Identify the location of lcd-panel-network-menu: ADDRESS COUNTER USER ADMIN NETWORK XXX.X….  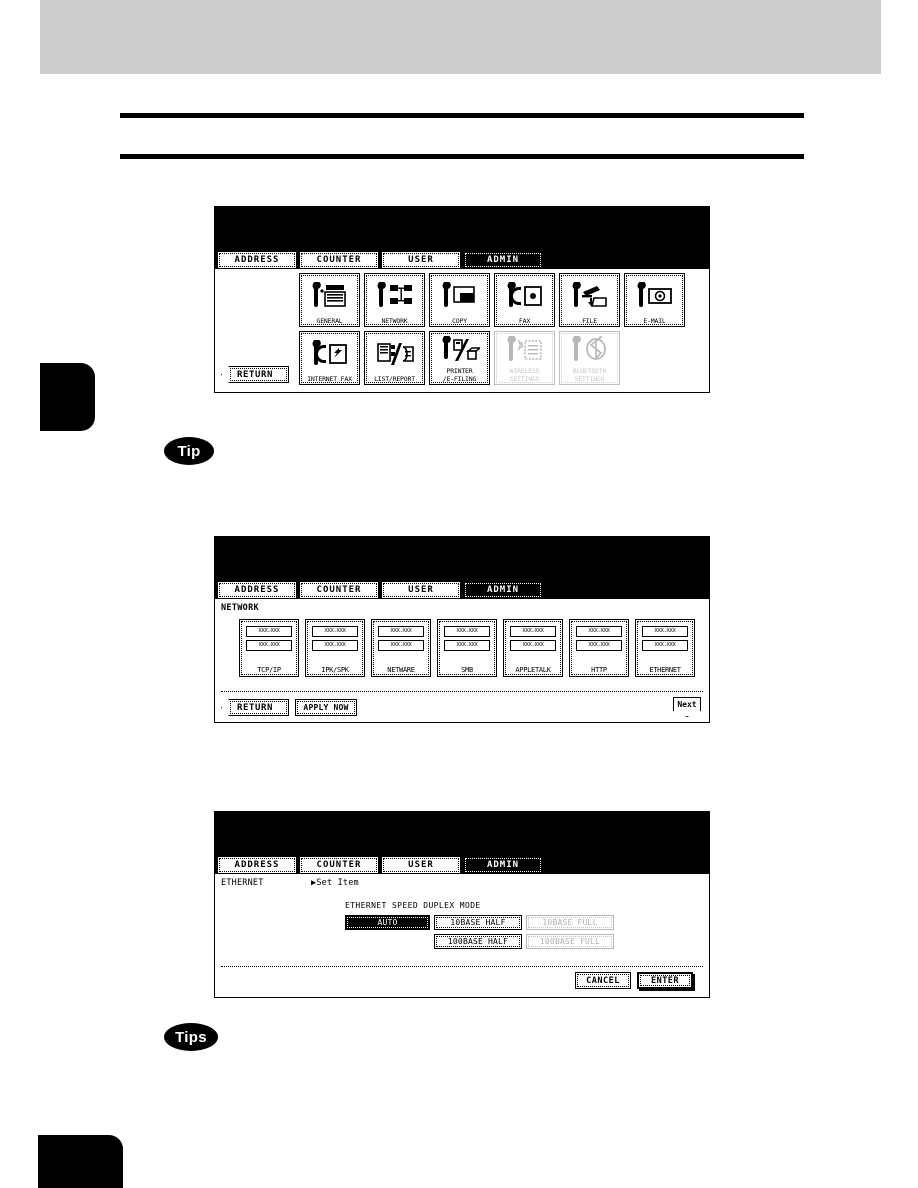
(462, 629).